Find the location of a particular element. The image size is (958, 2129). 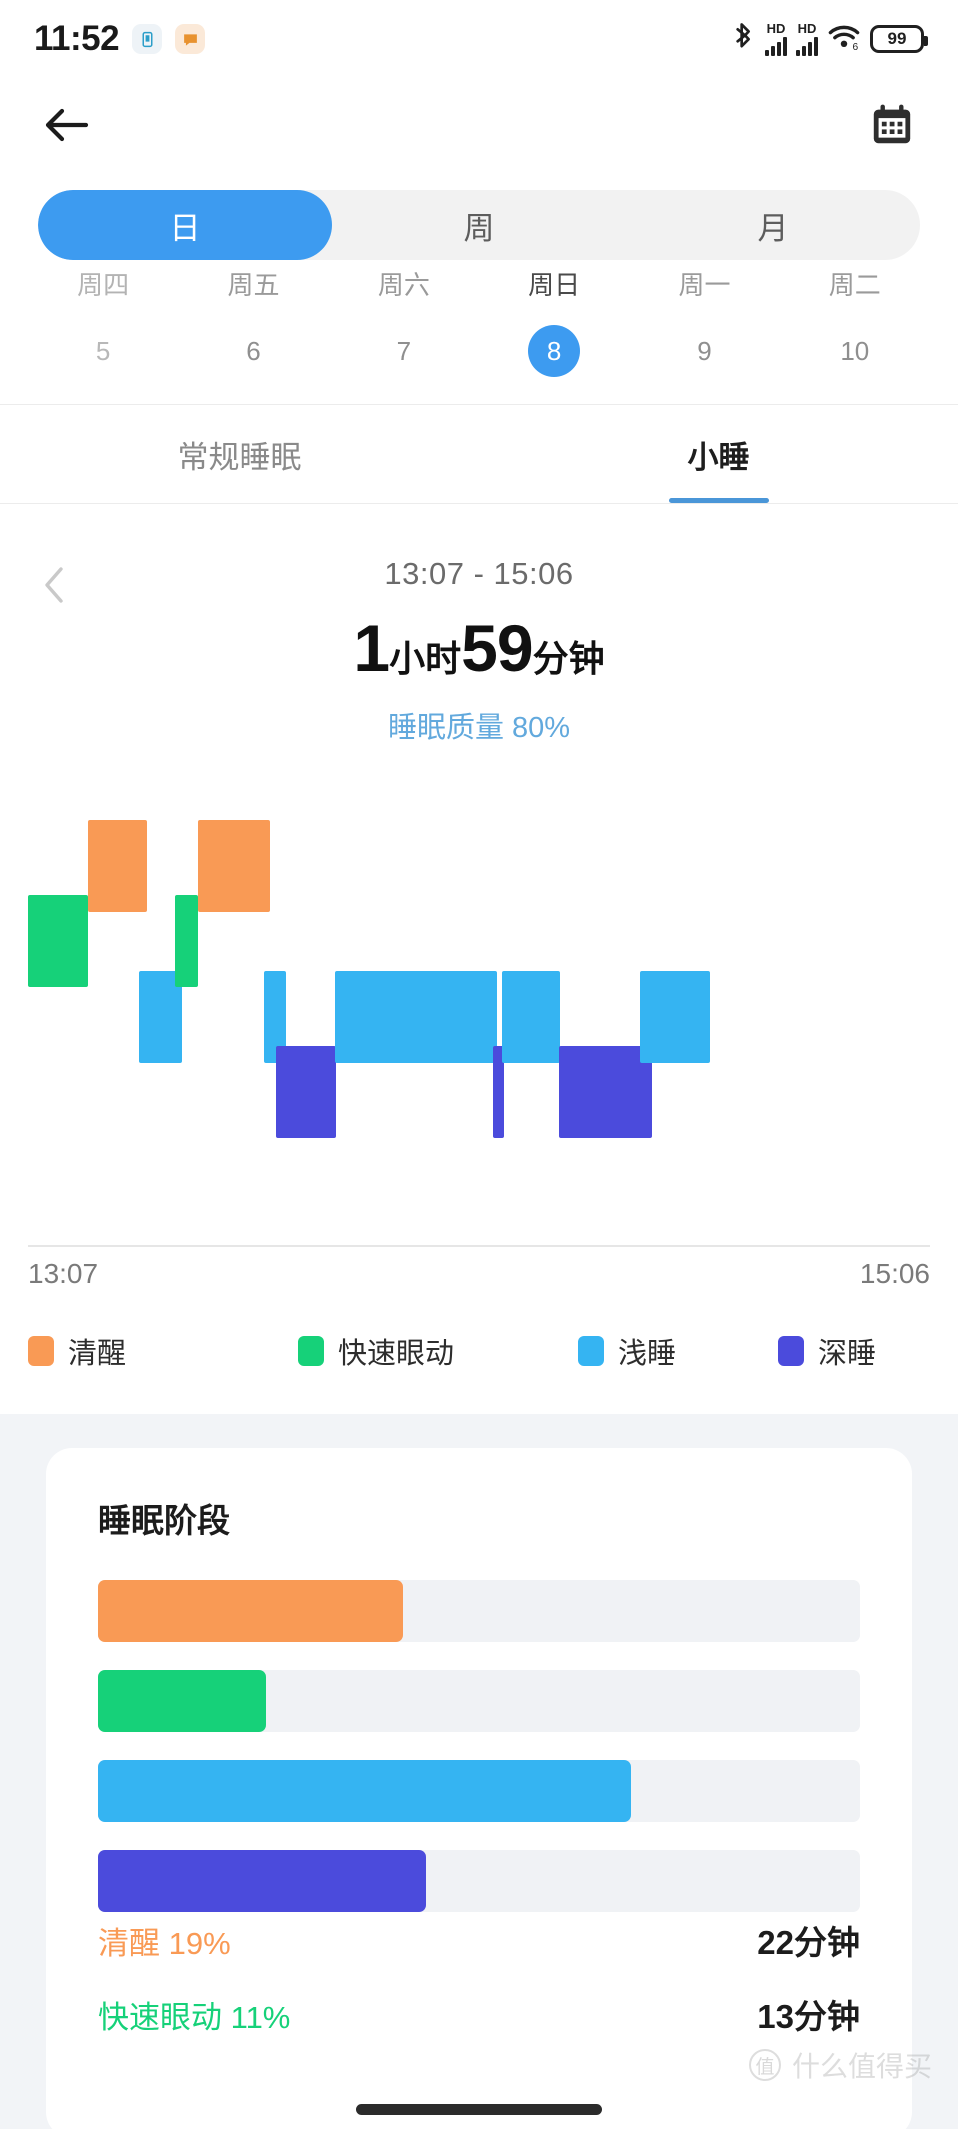

sleep-summary: 13:07 - 15:06 1 小时 59 分钟 睡眠质量 80% is located at coordinates (479, 651).